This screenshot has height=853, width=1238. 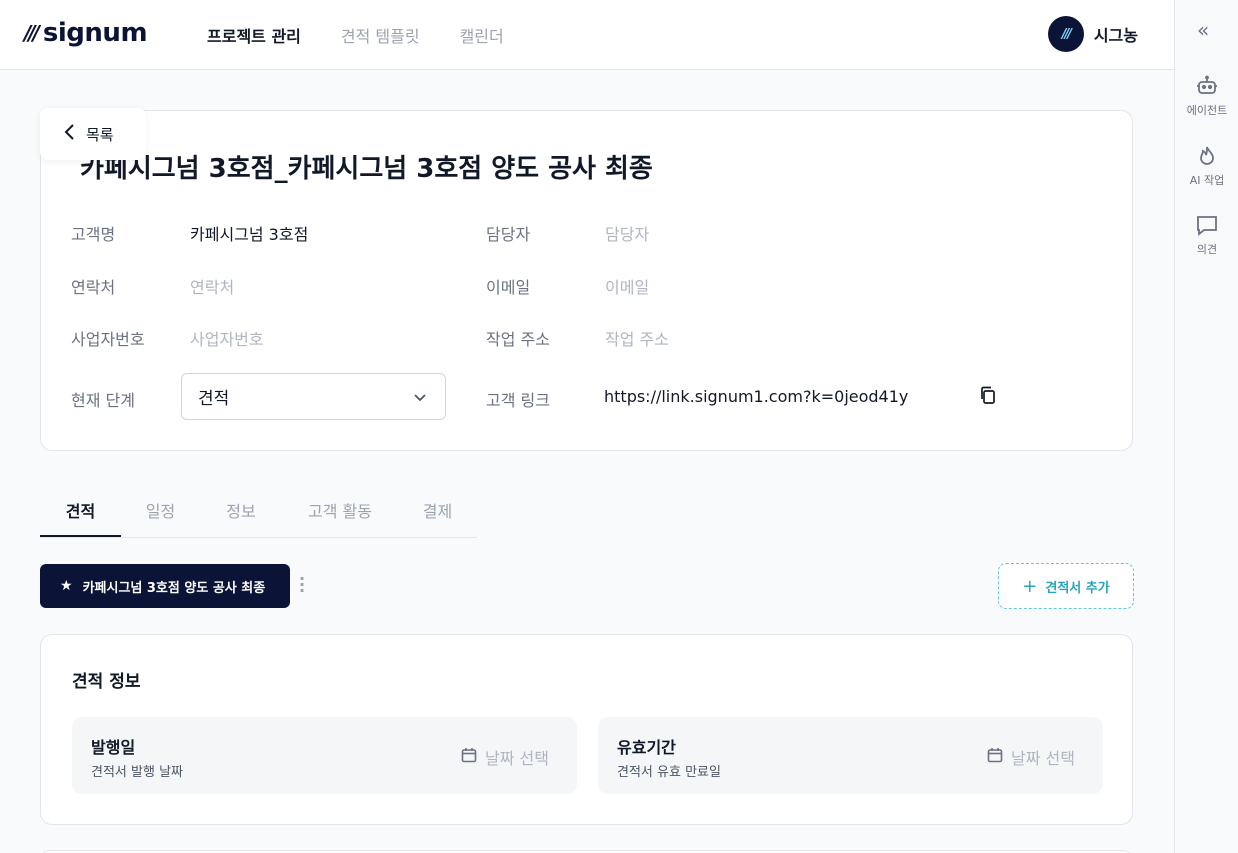 What do you see at coordinates (1077, 588) in the screenshot?
I see `add-quote-label: 견적서 추가` at bounding box center [1077, 588].